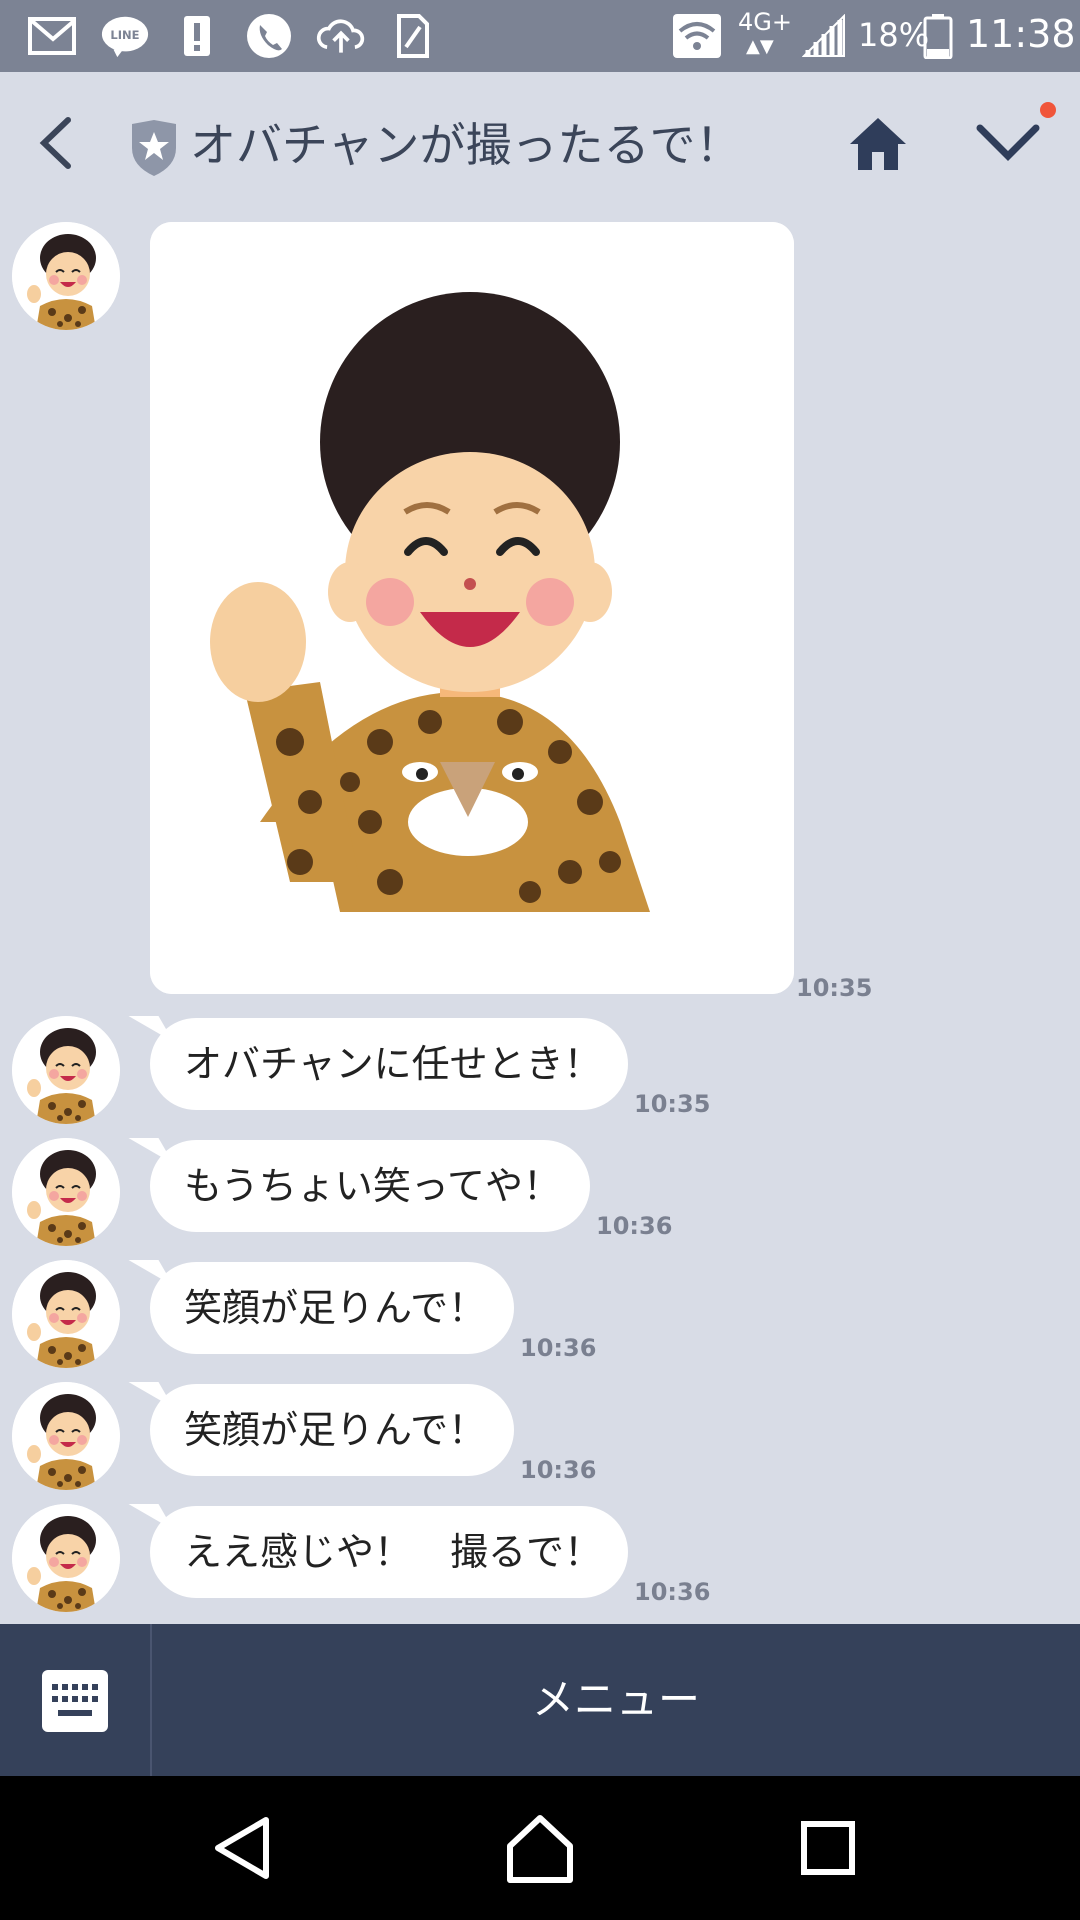  What do you see at coordinates (244, 1848) in the screenshot?
I see `nav-back-button` at bounding box center [244, 1848].